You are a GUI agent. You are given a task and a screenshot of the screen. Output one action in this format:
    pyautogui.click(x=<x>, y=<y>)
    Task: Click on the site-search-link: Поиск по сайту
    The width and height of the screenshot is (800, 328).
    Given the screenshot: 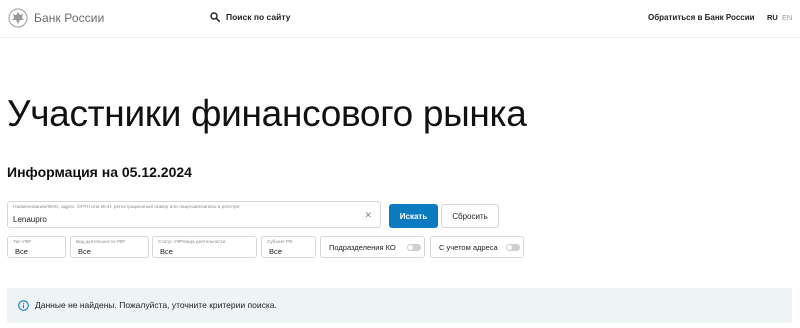 What is the action you would take?
    pyautogui.click(x=250, y=17)
    